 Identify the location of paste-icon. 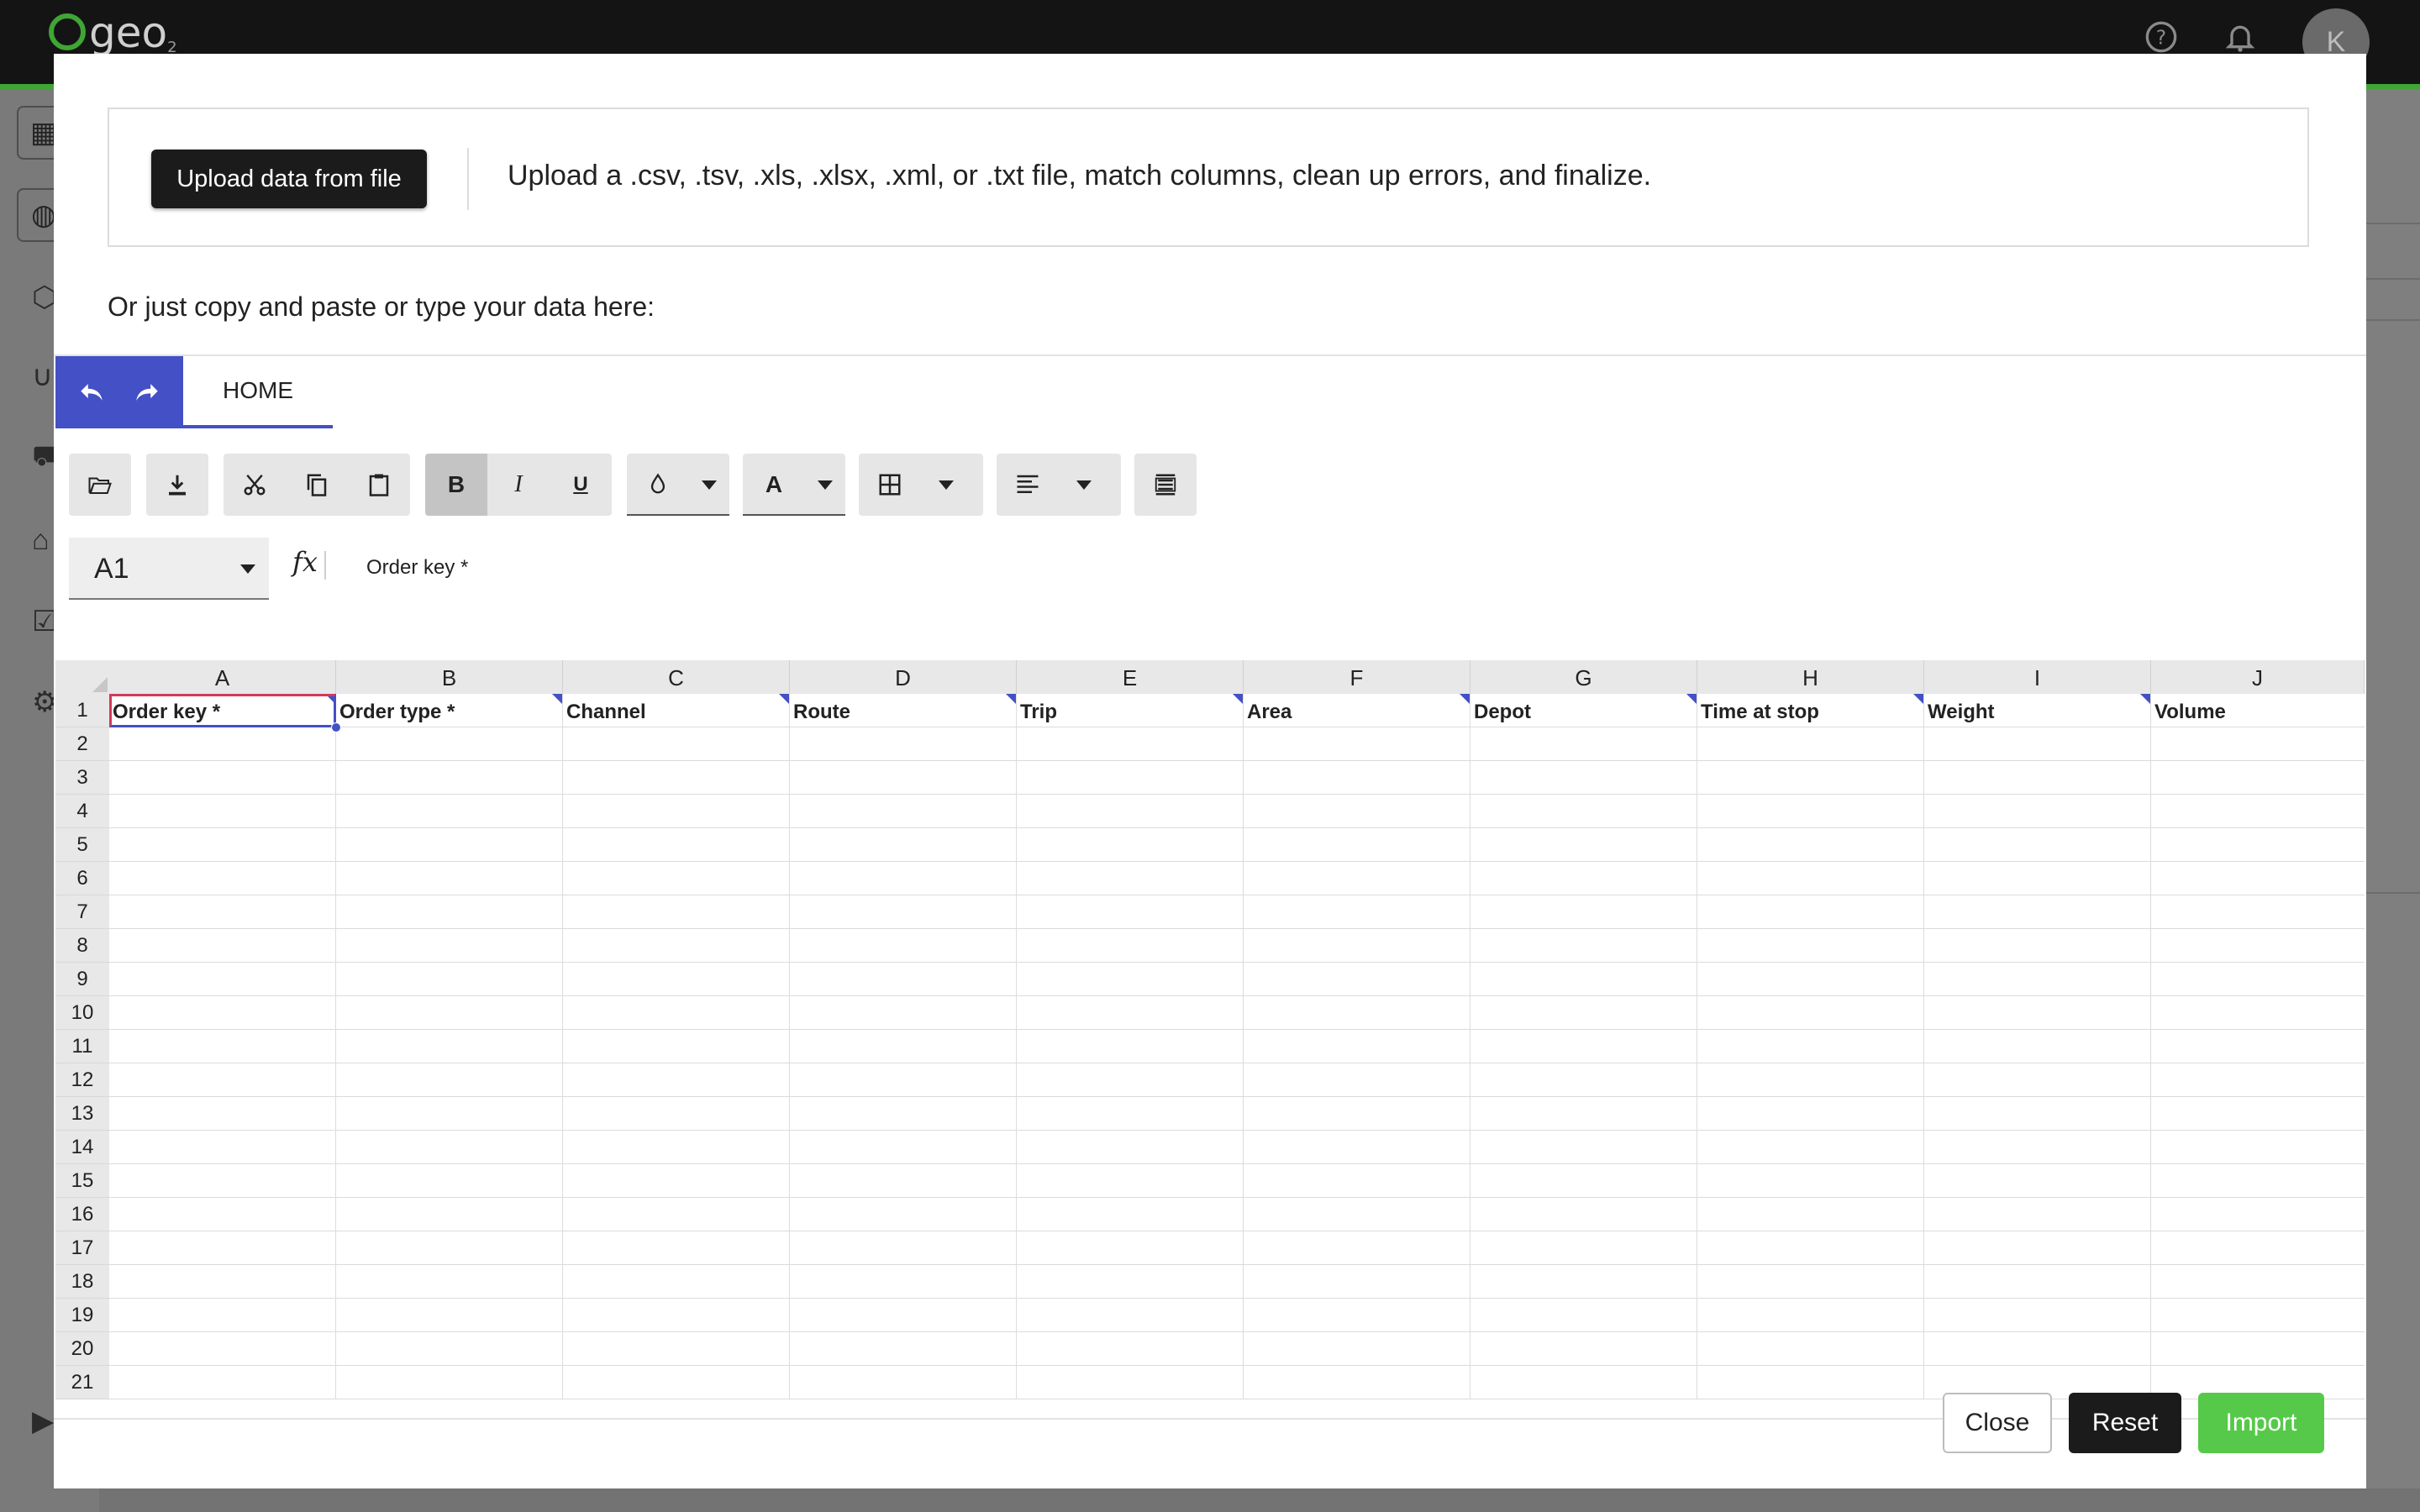
(379, 485).